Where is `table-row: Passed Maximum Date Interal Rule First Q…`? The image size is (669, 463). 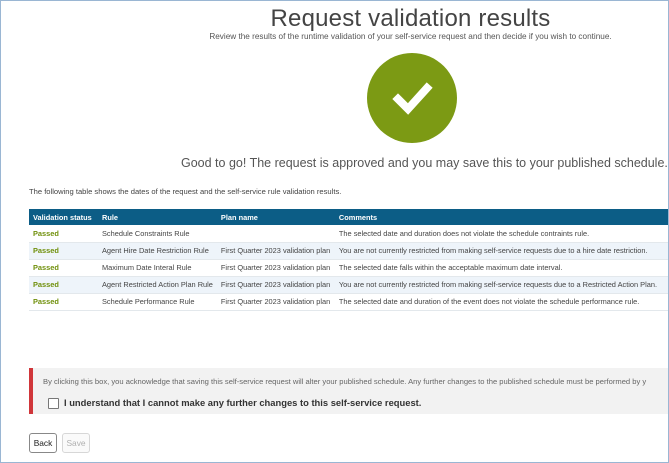
table-row: Passed Maximum Date Interal Rule First Q… is located at coordinates (348, 268).